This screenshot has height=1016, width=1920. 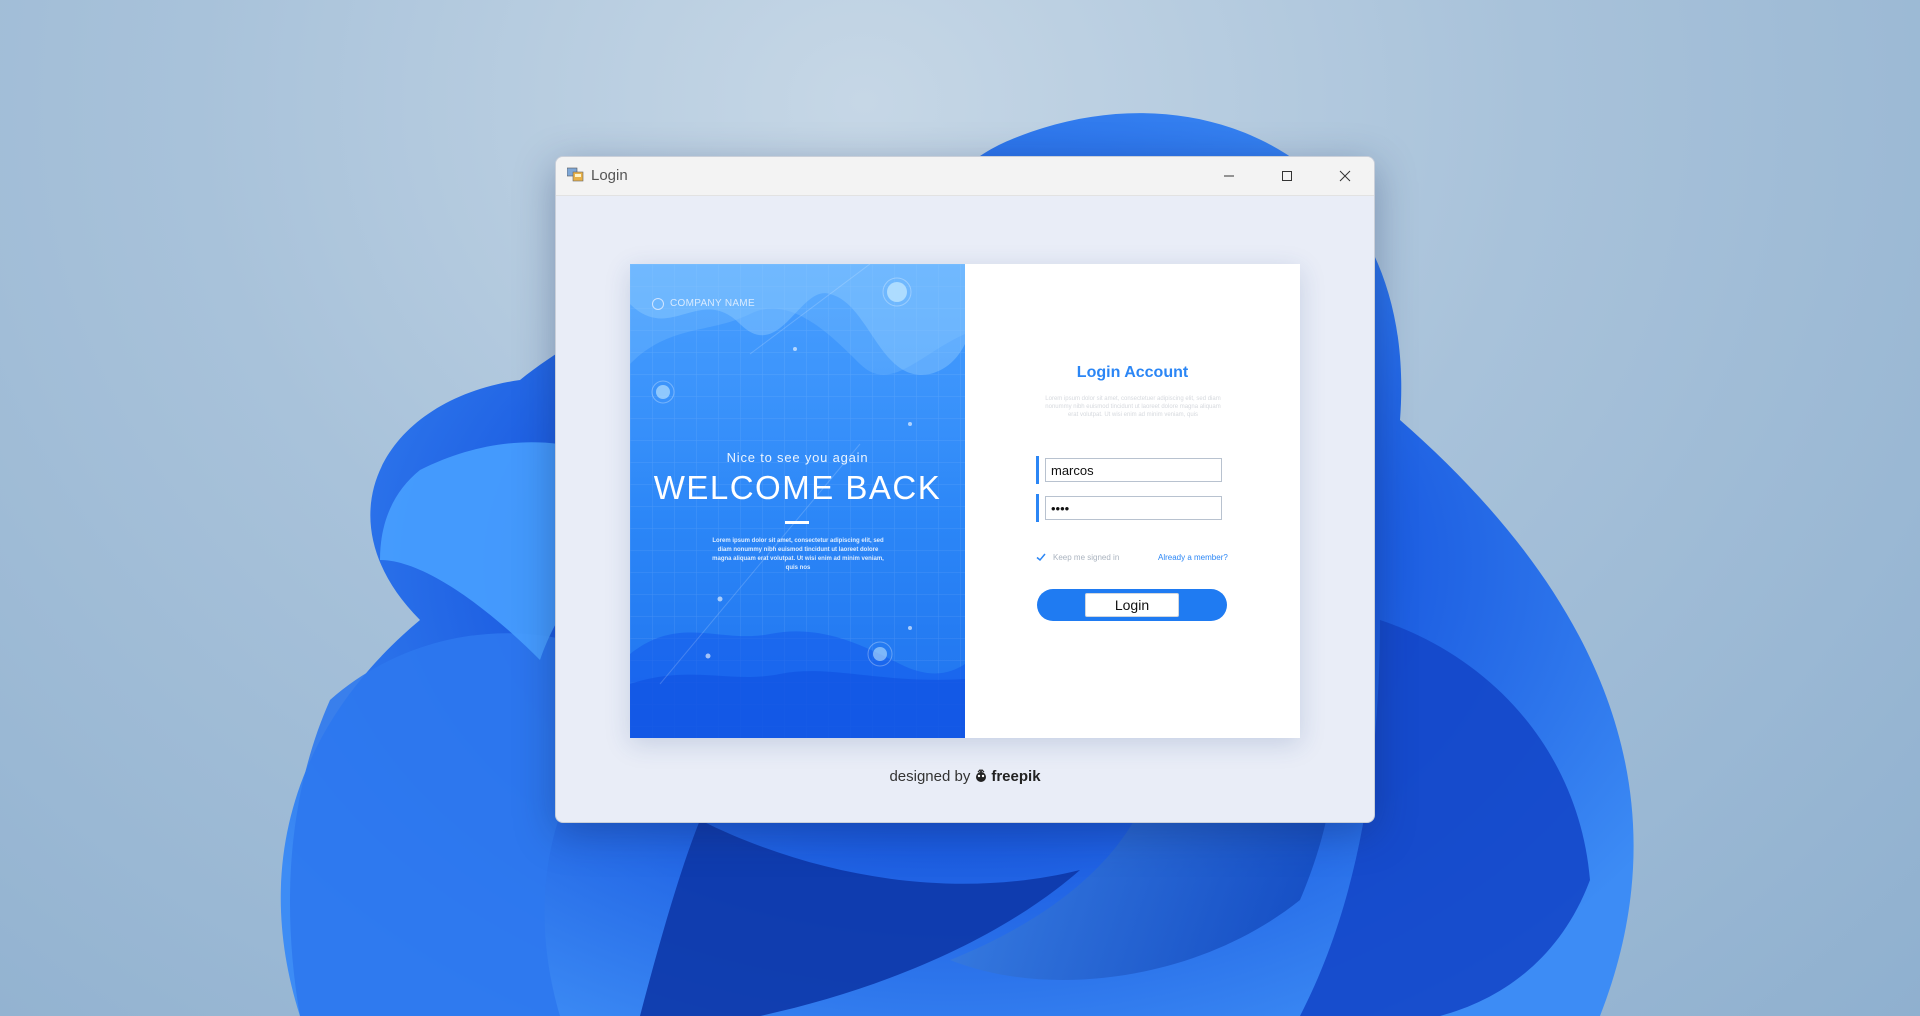 I want to click on maximize-button, so click(x=1287, y=176).